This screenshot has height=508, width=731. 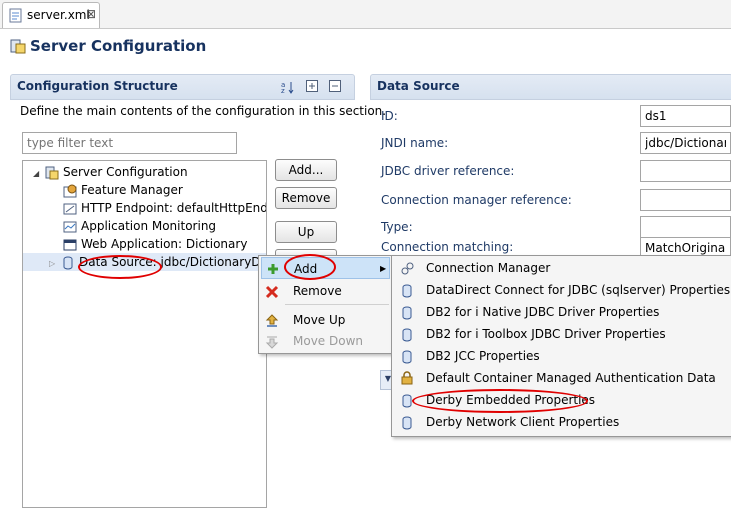 I want to click on xml-file-icon, so click(x=16, y=17).